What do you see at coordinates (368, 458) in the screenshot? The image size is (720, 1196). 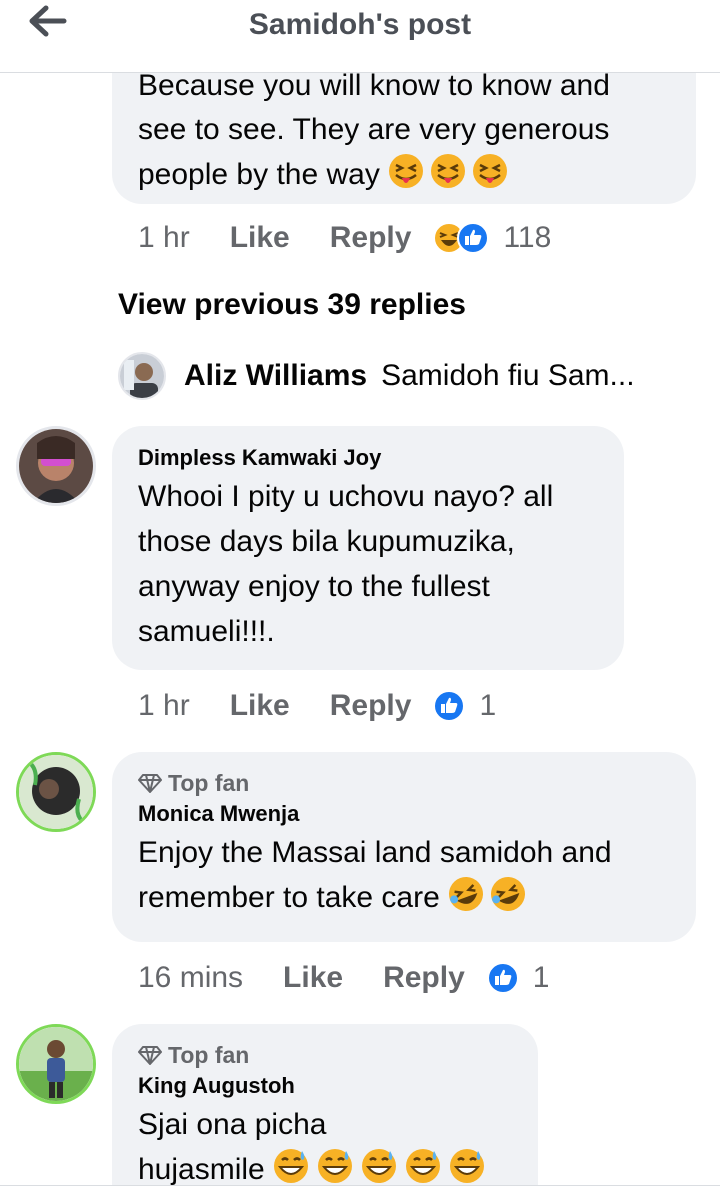 I see `comment-author: Dimpless Kamwaki Joy` at bounding box center [368, 458].